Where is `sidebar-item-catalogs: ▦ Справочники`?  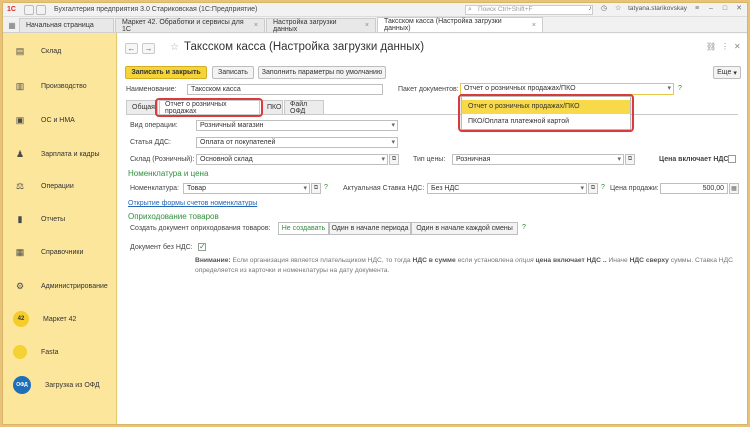
sidebar-item-catalogs: ▦ Справочники is located at coordinates (60, 252).